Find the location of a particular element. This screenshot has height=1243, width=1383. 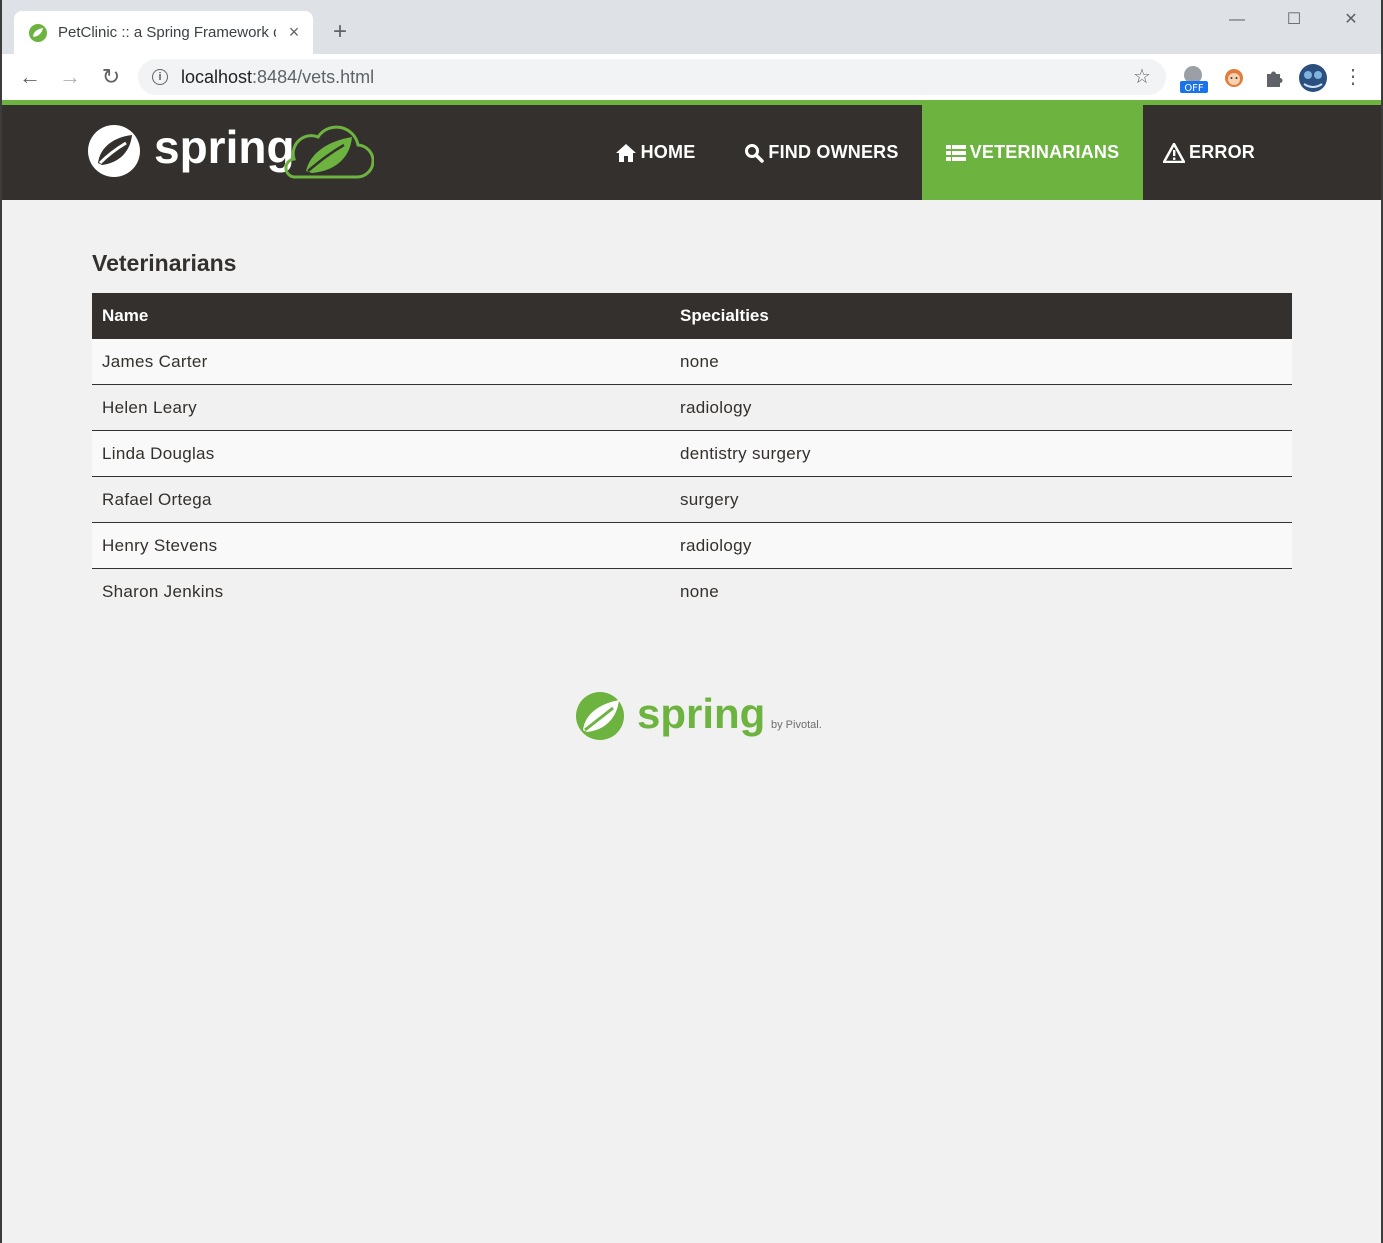

table-row: Linda Douglas dentistry surgery is located at coordinates (692, 453).